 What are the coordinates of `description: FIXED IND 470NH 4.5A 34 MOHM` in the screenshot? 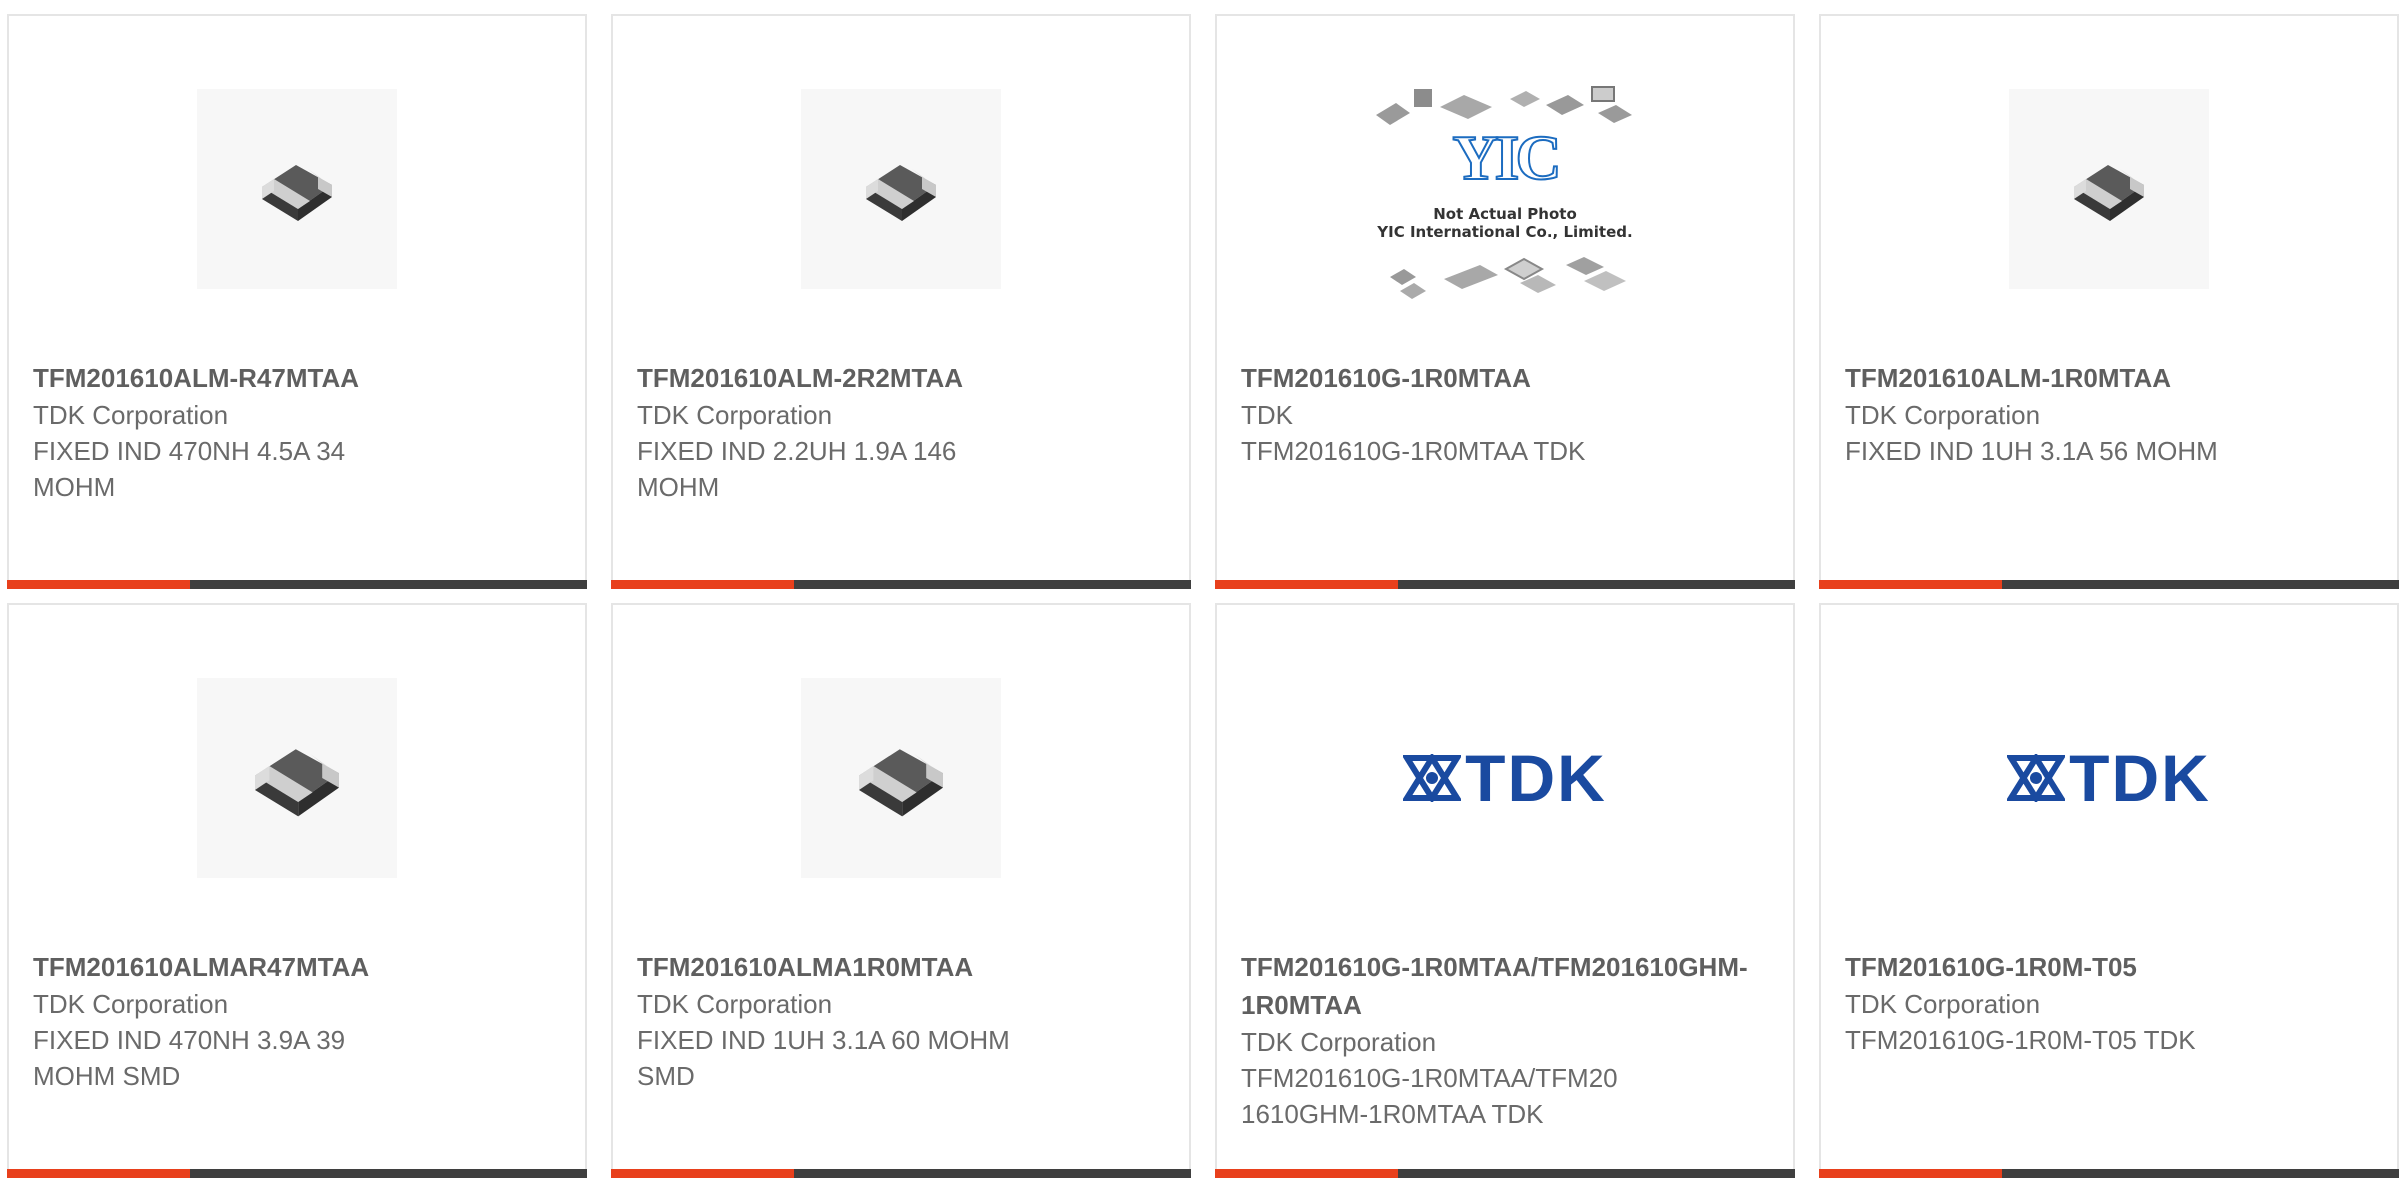 It's located at (189, 469).